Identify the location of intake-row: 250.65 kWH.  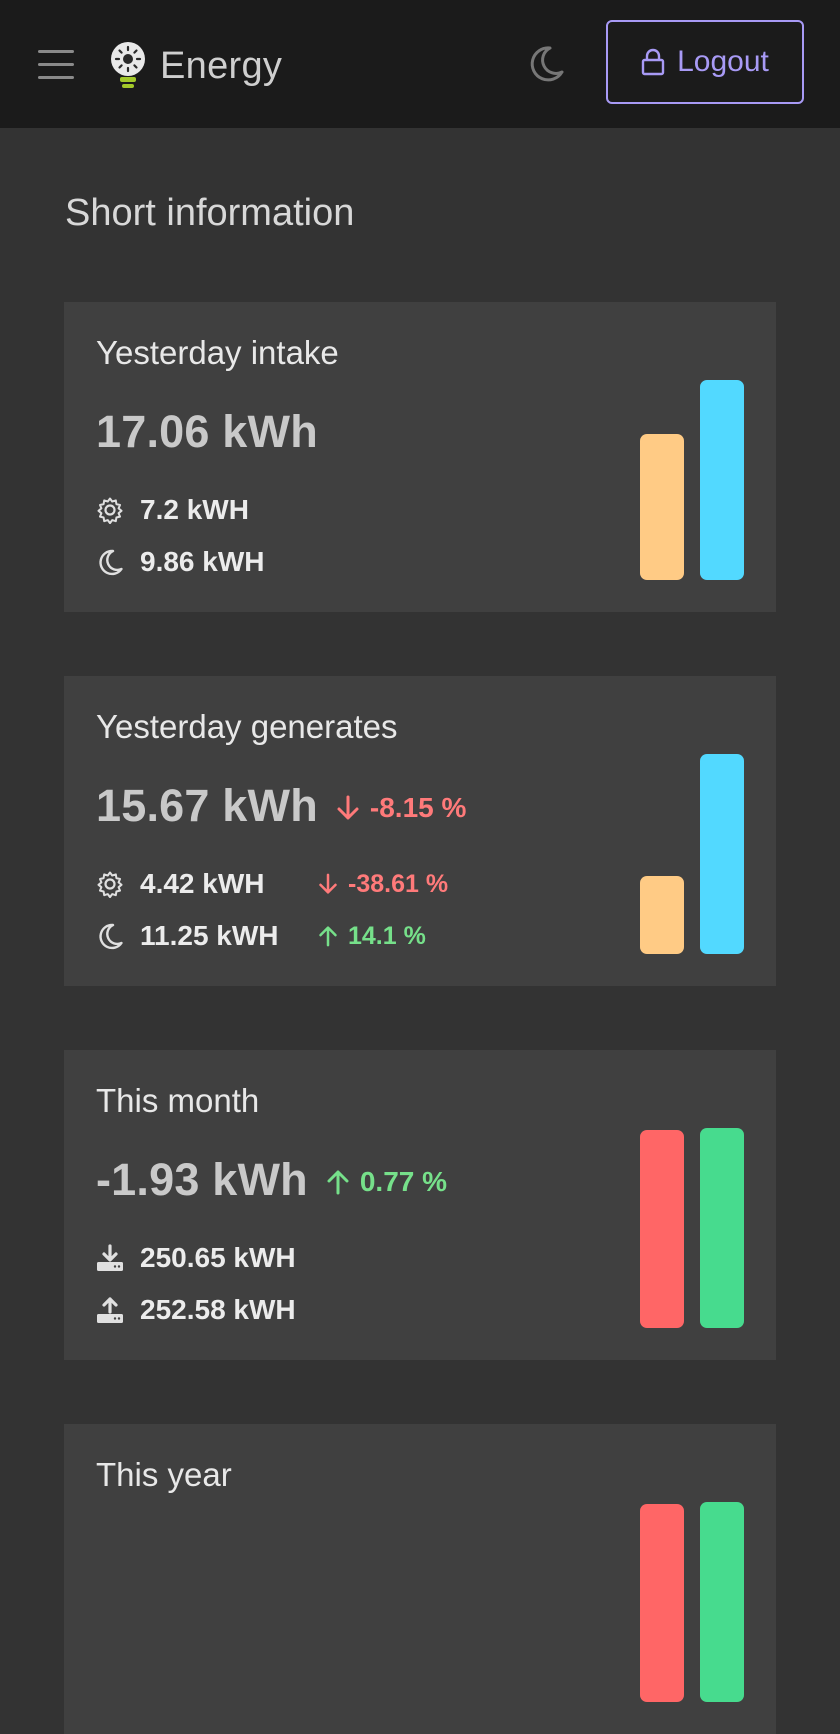
(196, 1258).